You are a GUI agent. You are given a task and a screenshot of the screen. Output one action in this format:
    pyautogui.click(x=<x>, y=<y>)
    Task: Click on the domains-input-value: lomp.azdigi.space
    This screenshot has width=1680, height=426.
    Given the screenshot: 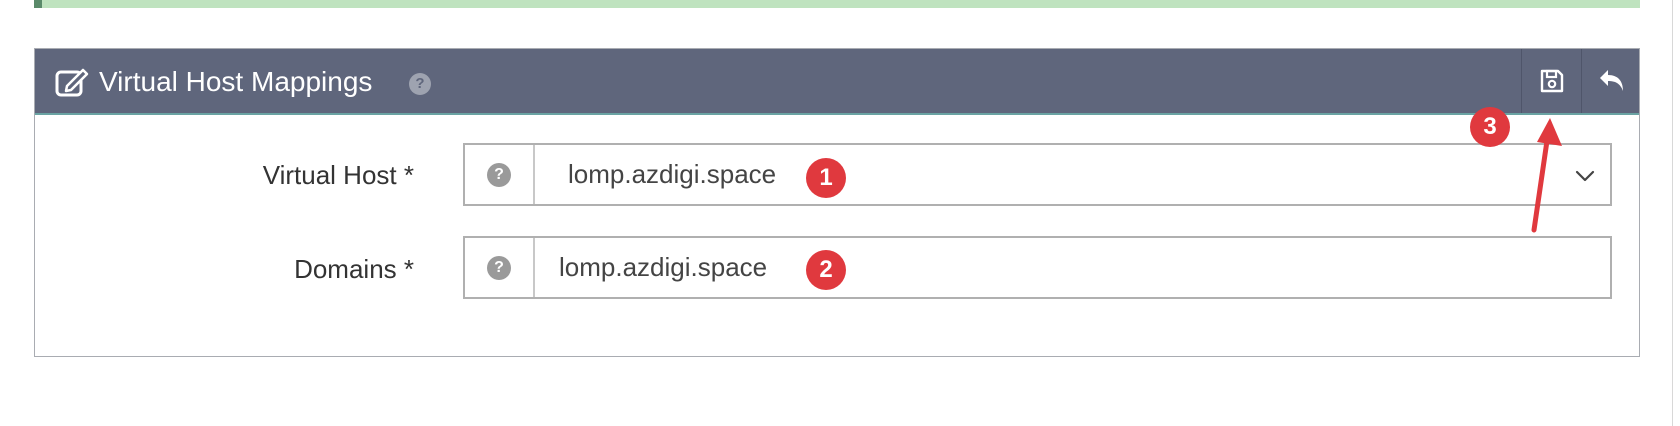 What is the action you would take?
    pyautogui.click(x=663, y=267)
    